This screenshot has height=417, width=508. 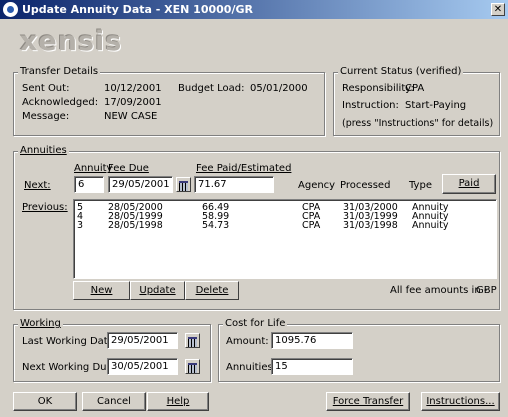 What do you see at coordinates (418, 123) in the screenshot?
I see `status-hint: (press "Instructions" for details)` at bounding box center [418, 123].